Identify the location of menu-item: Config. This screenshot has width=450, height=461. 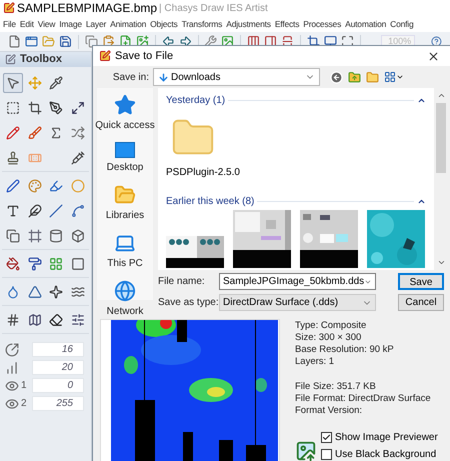
(402, 24).